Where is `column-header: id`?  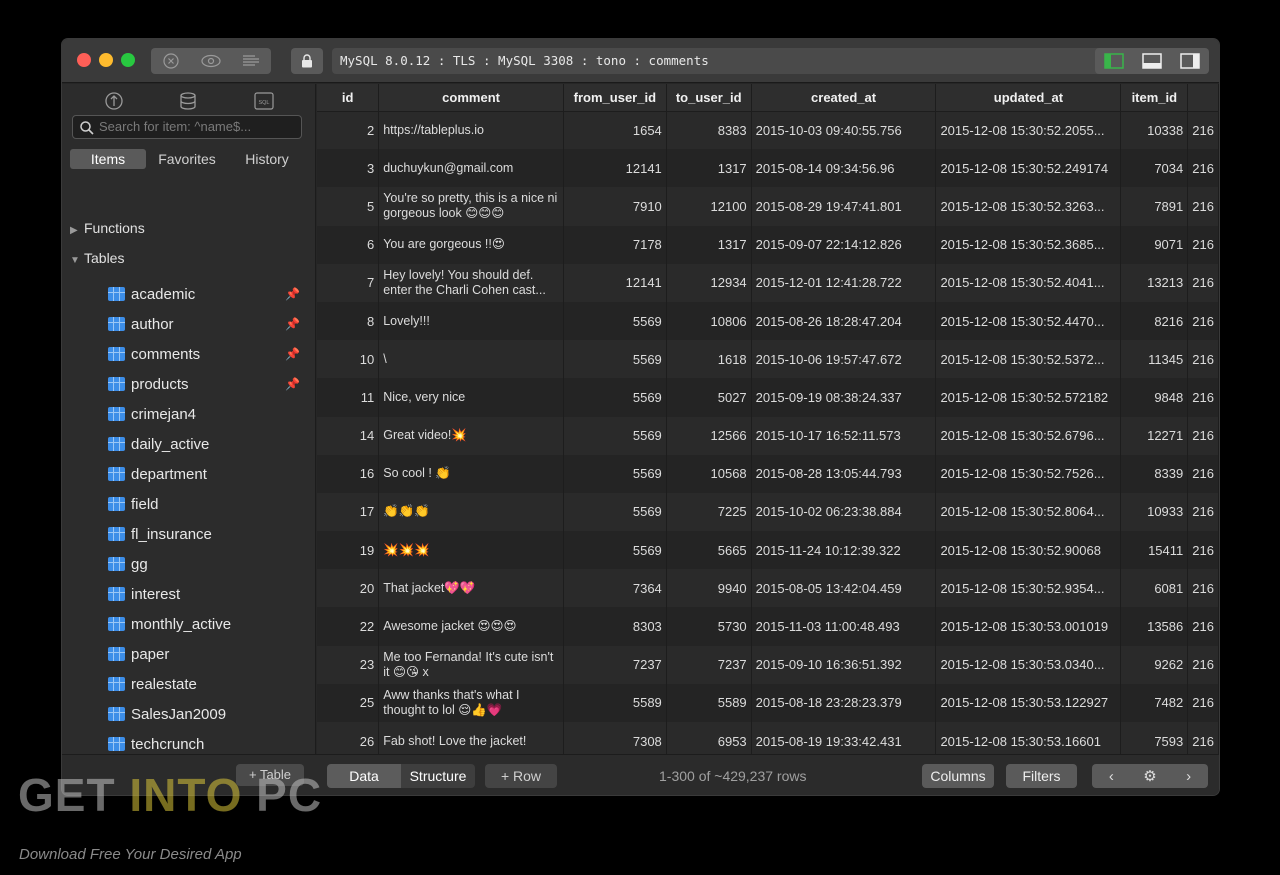
column-header: id is located at coordinates (348, 98).